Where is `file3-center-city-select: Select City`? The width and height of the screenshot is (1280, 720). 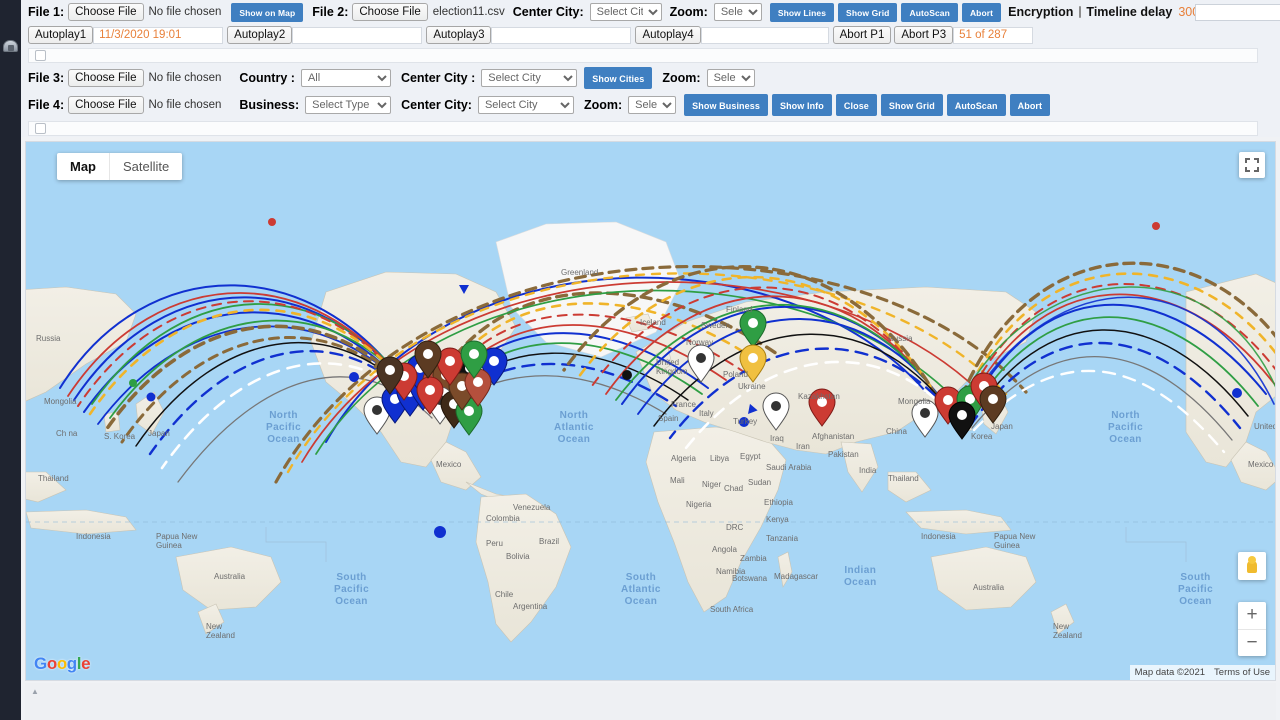
file3-center-city-select: Select City is located at coordinates (529, 77).